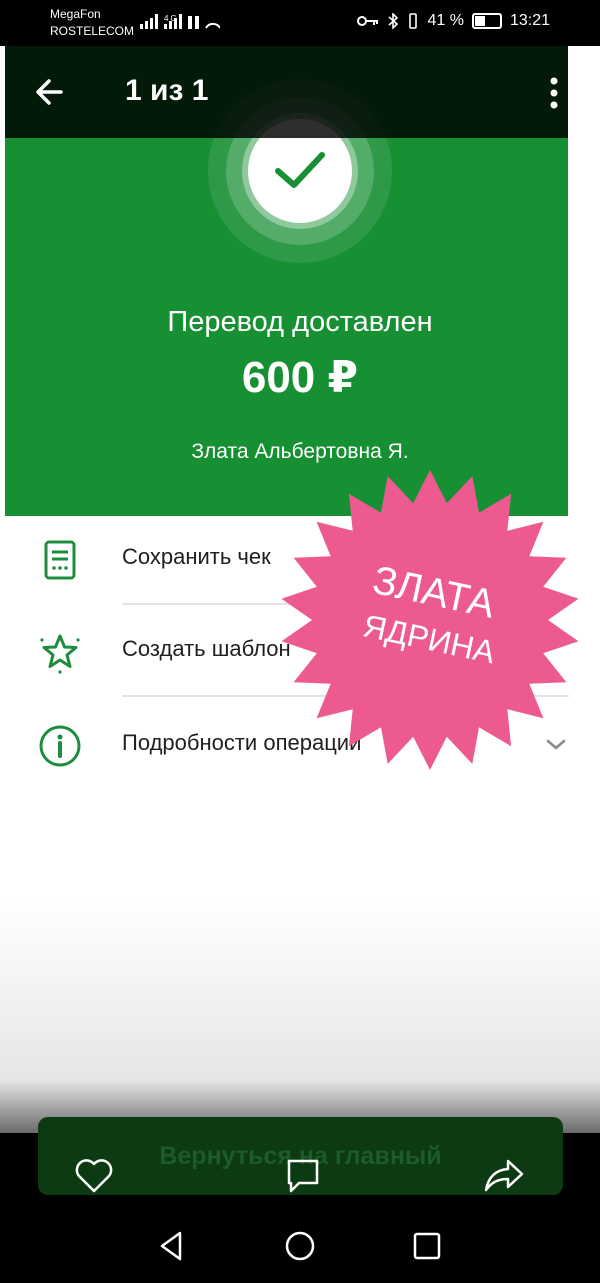  I want to click on battery-icon, so click(486, 21).